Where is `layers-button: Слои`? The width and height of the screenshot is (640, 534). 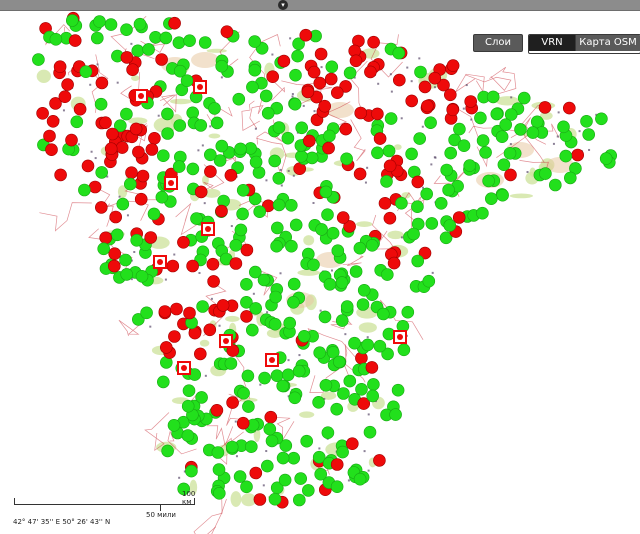
layers-button: Слои is located at coordinates (498, 43).